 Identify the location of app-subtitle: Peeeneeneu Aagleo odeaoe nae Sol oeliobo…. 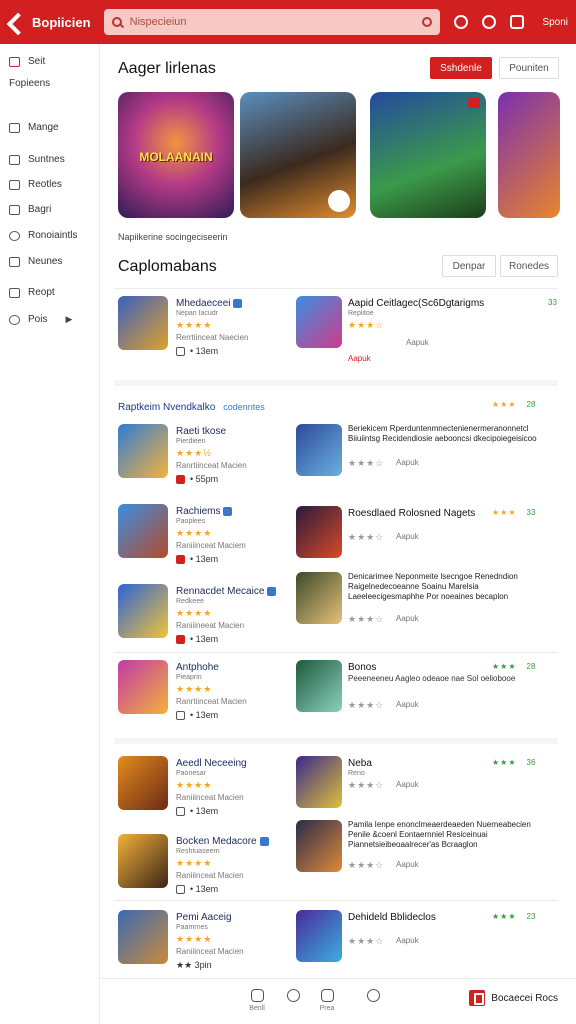
(432, 678).